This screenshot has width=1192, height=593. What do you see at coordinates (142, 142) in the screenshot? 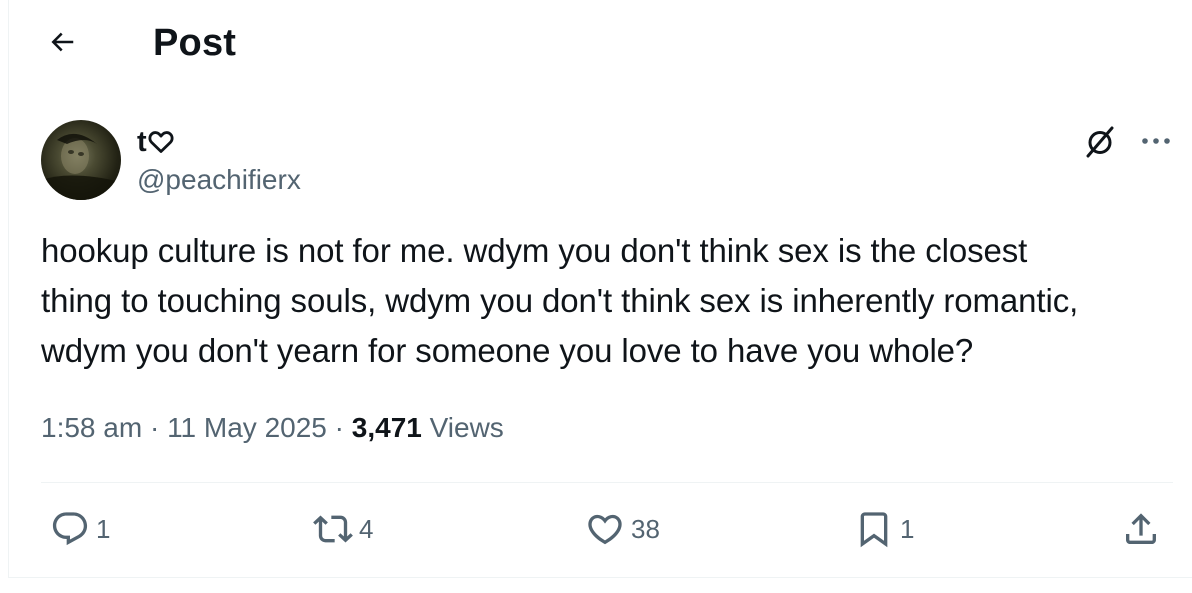
I see `display-name-text: t` at bounding box center [142, 142].